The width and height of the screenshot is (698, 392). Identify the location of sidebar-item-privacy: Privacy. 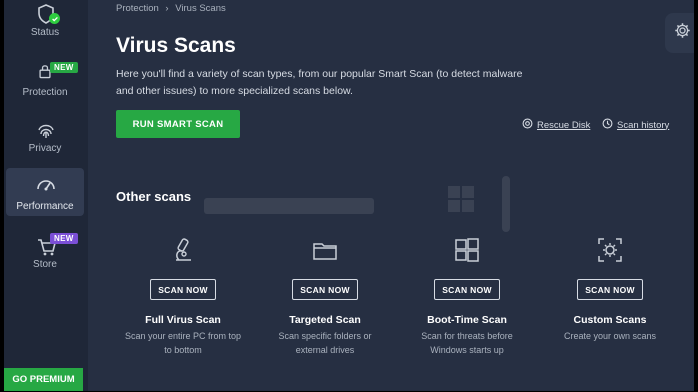
(45, 133).